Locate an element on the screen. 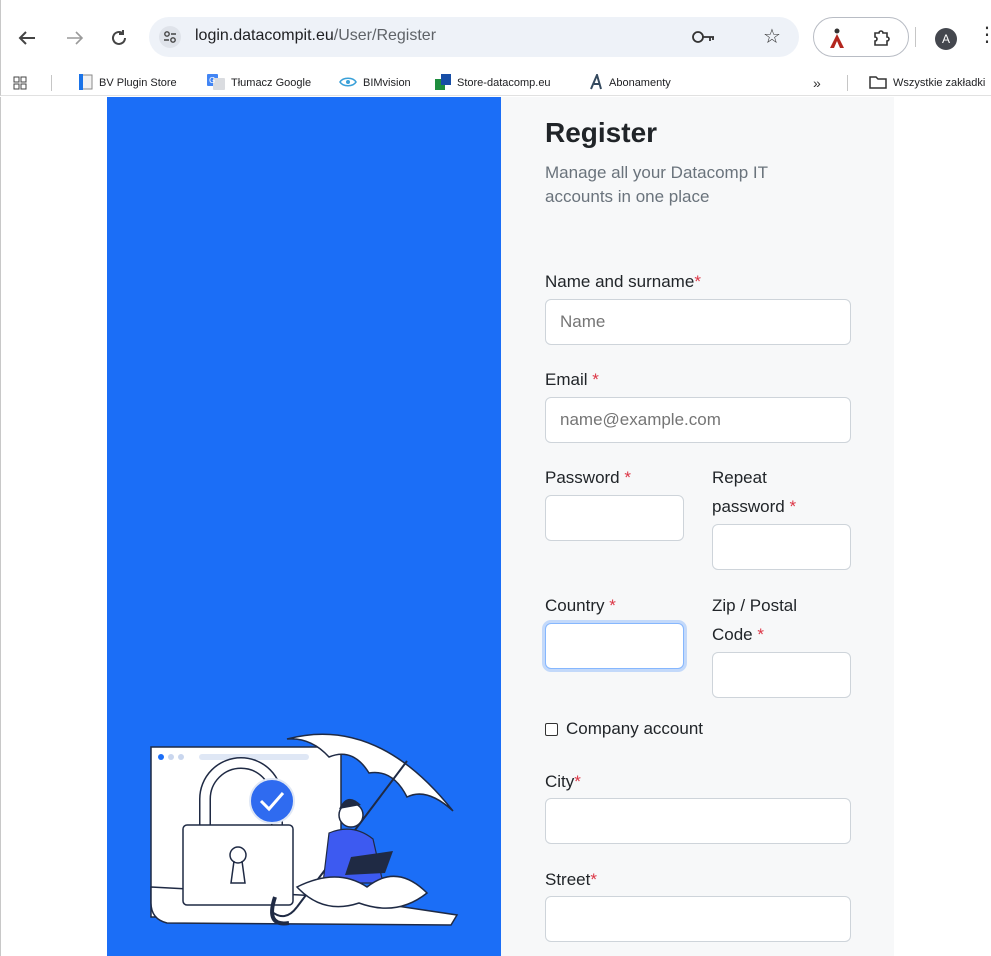  bookmark-abonamenty: Abonamenty is located at coordinates (630, 82).